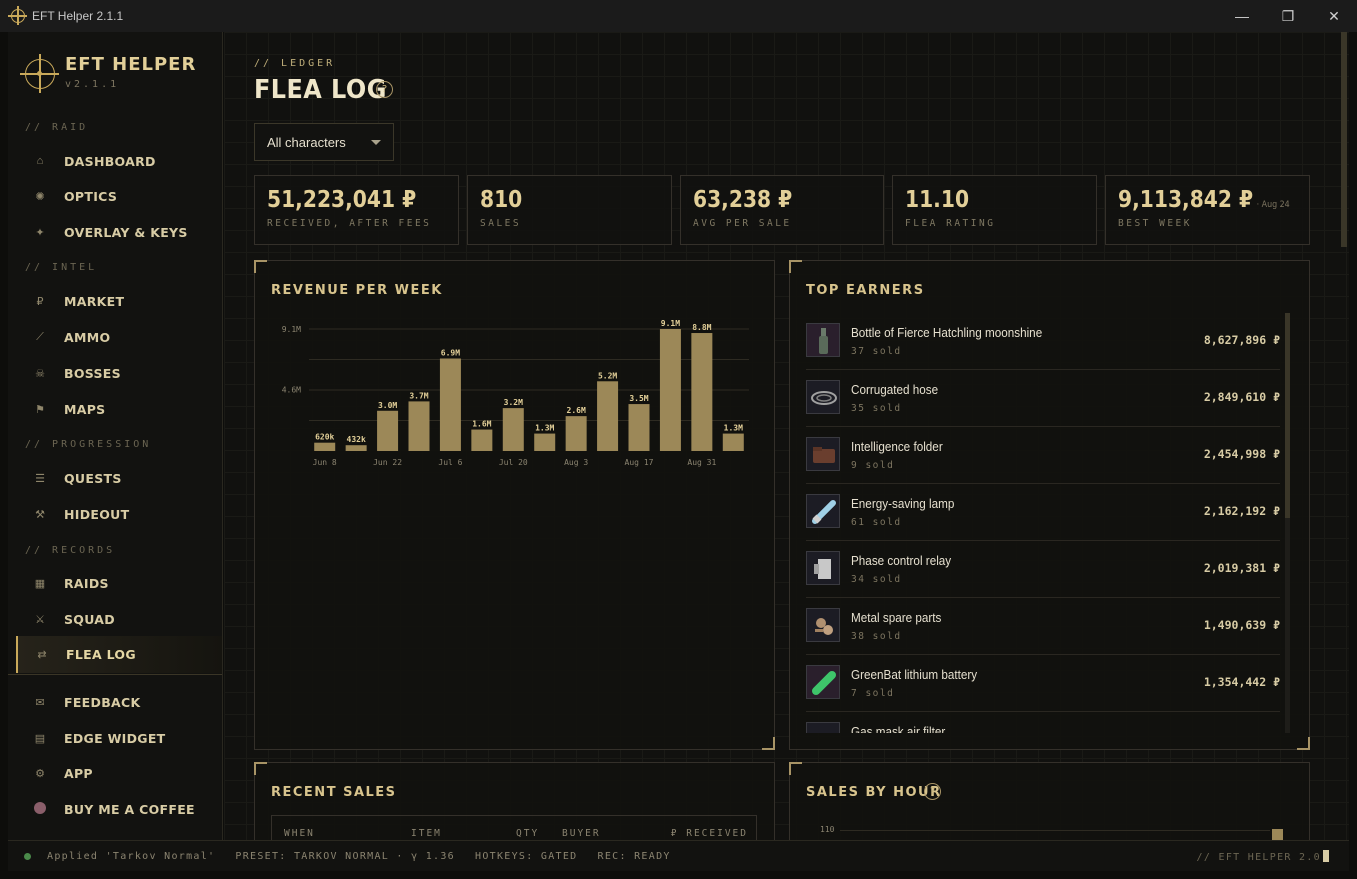 This screenshot has height=879, width=1357. I want to click on status-message: Applied 'Tarkov Normal', so click(131, 856).